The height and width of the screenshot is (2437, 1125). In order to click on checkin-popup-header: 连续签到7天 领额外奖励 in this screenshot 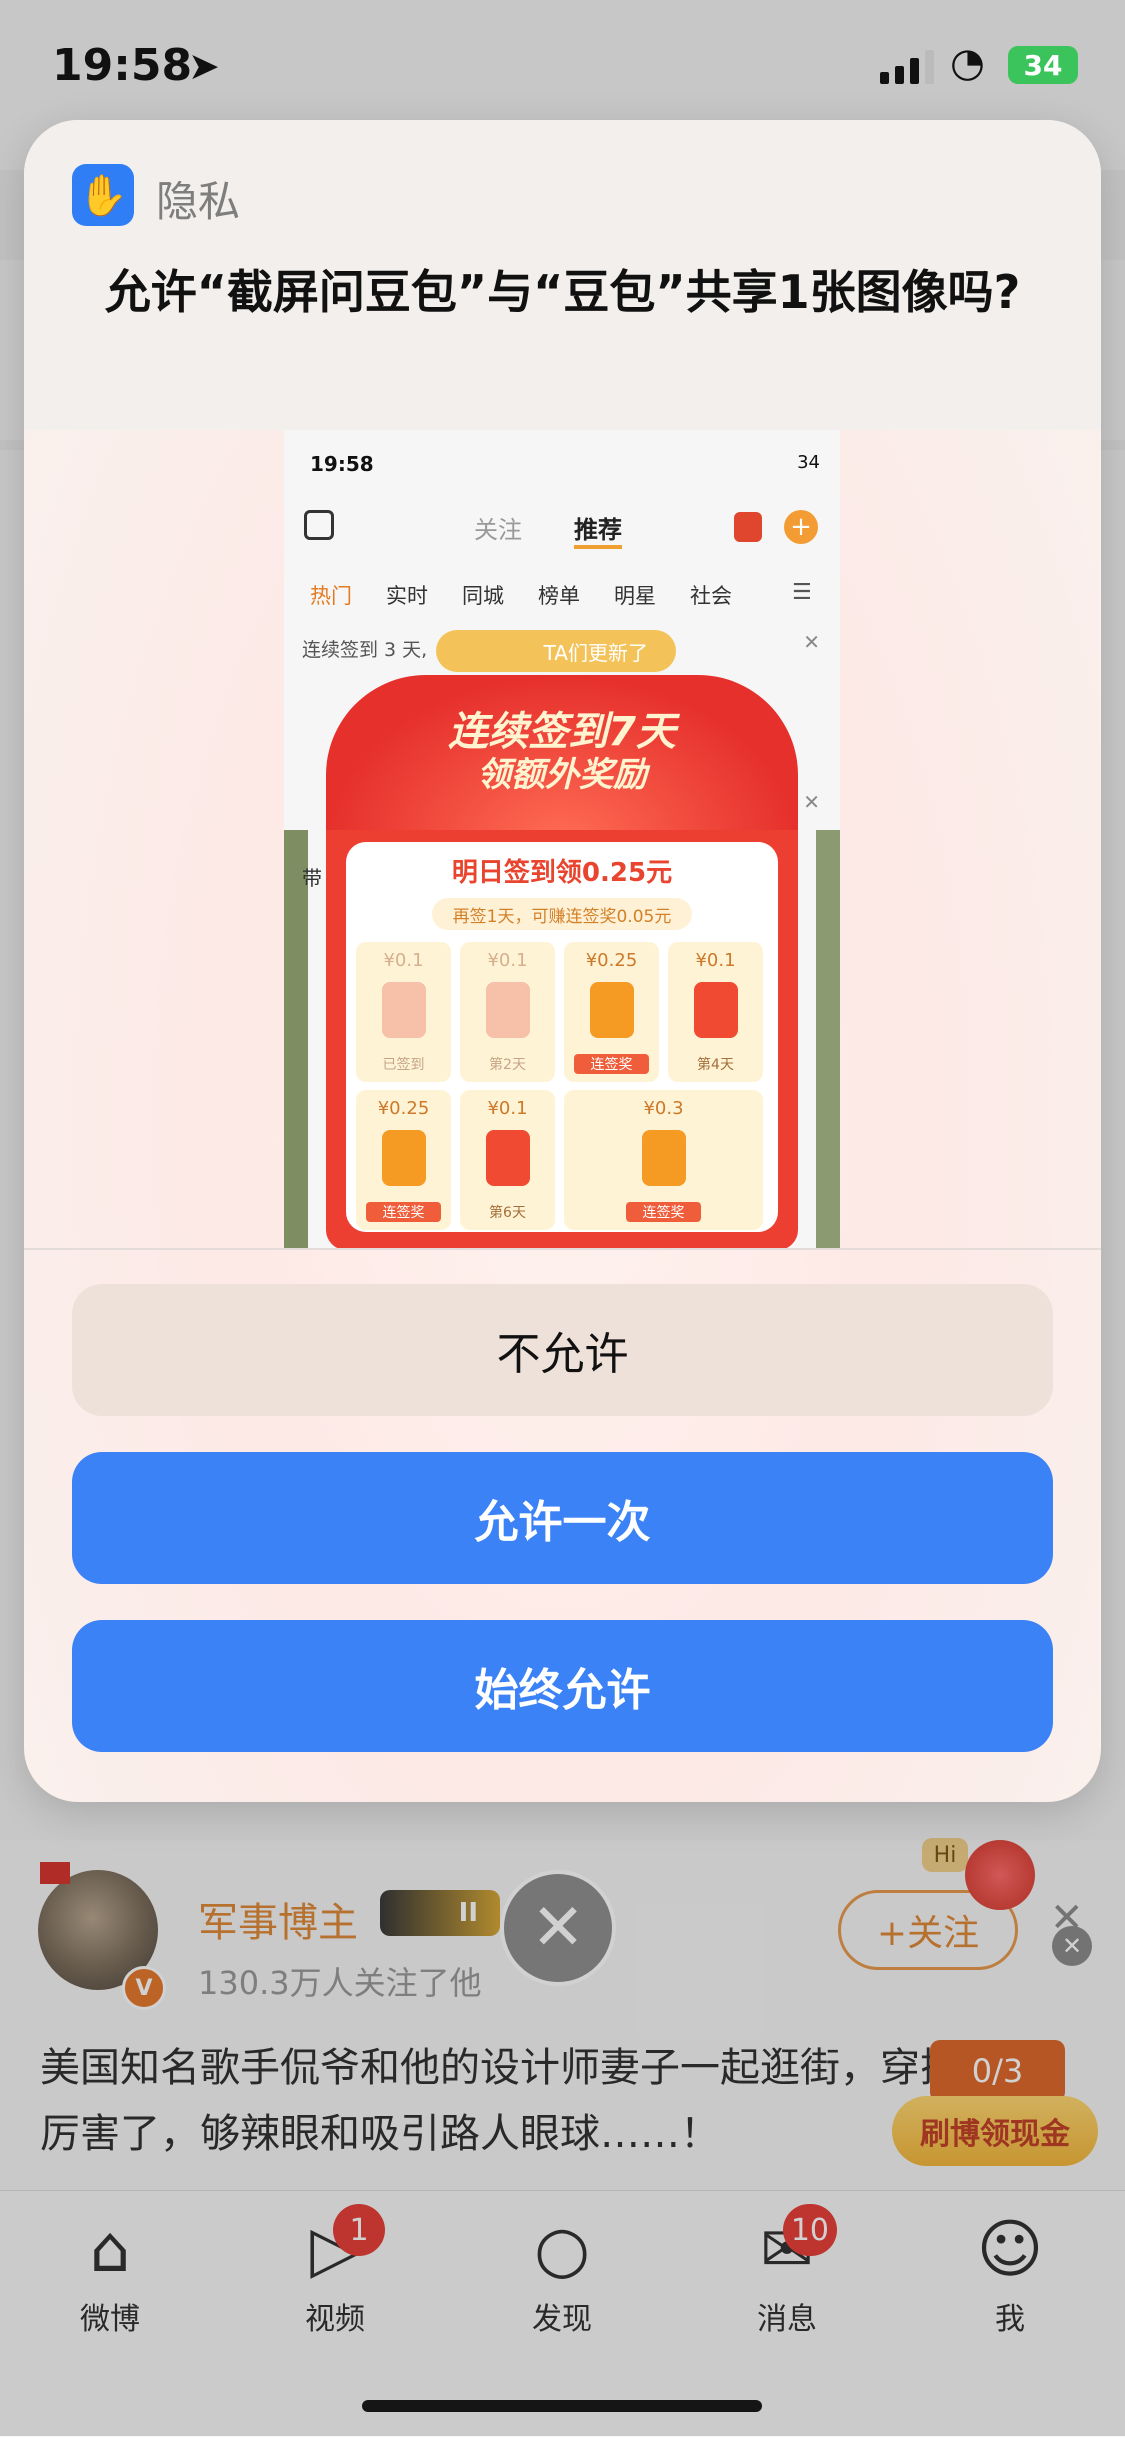, I will do `click(562, 760)`.